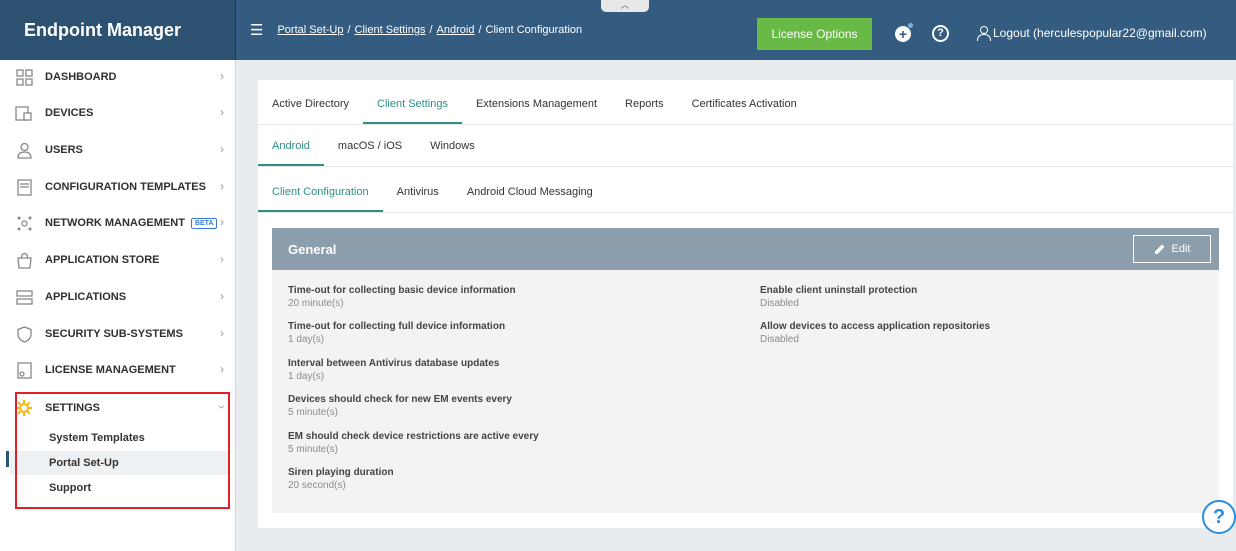  Describe the element at coordinates (123, 150) in the screenshot. I see `sidebar-item-users: USERS ›` at that location.